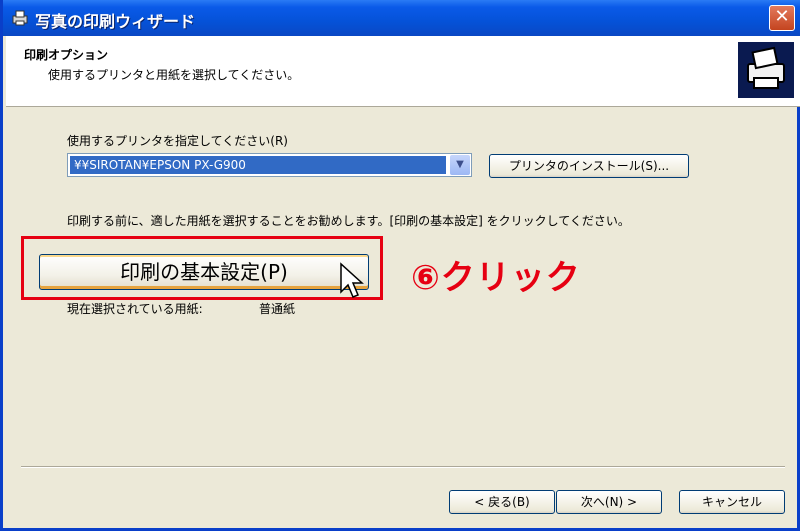 The width and height of the screenshot is (800, 531). Describe the element at coordinates (401, 18) in the screenshot. I see `title-bar: 写真の印刷ウィザード ✕` at that location.